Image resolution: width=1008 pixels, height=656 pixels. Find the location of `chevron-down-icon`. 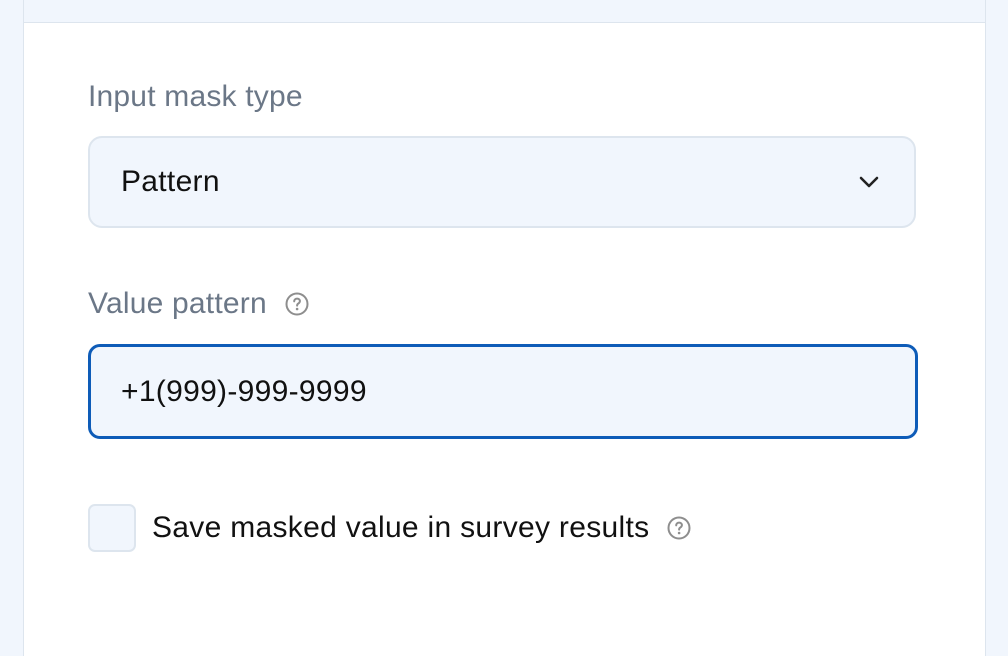

chevron-down-icon is located at coordinates (869, 182).